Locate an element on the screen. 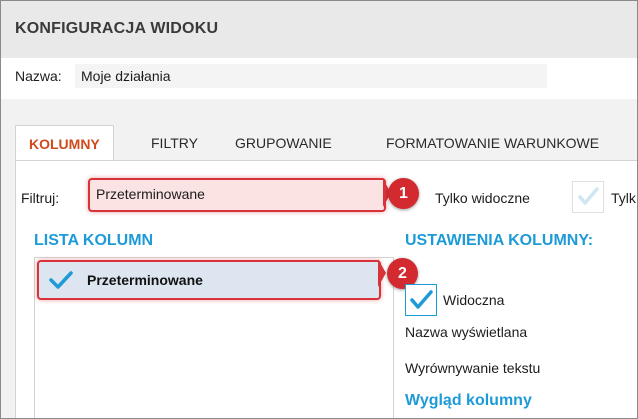 This screenshot has height=419, width=638. second-checkbox-label: Tylk is located at coordinates (623, 198).